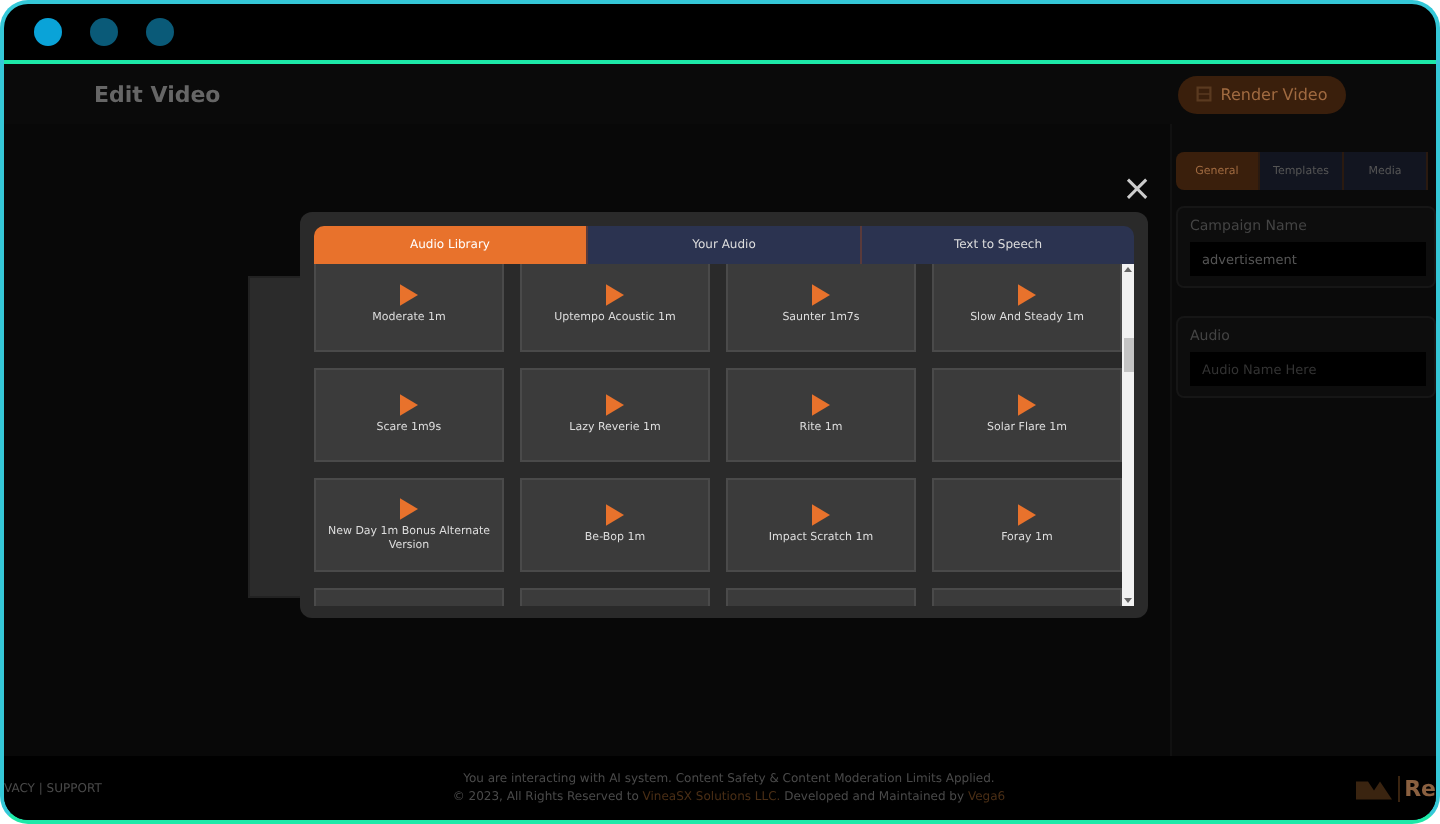  Describe the element at coordinates (157, 94) in the screenshot. I see `page-title: Edit Video` at that location.